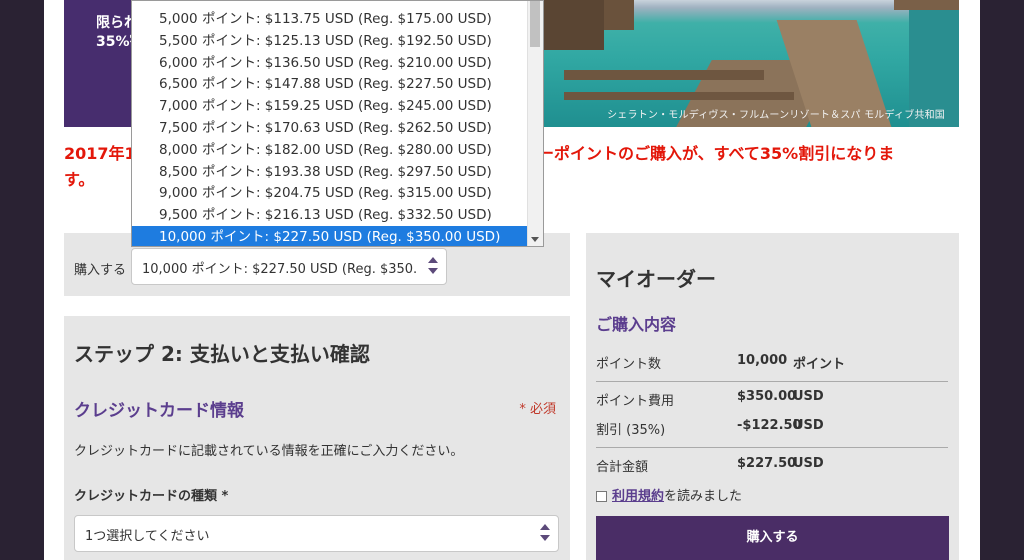 This screenshot has width=1024, height=560. Describe the element at coordinates (535, 123) in the screenshot. I see `dropdown-scrollbar` at that location.